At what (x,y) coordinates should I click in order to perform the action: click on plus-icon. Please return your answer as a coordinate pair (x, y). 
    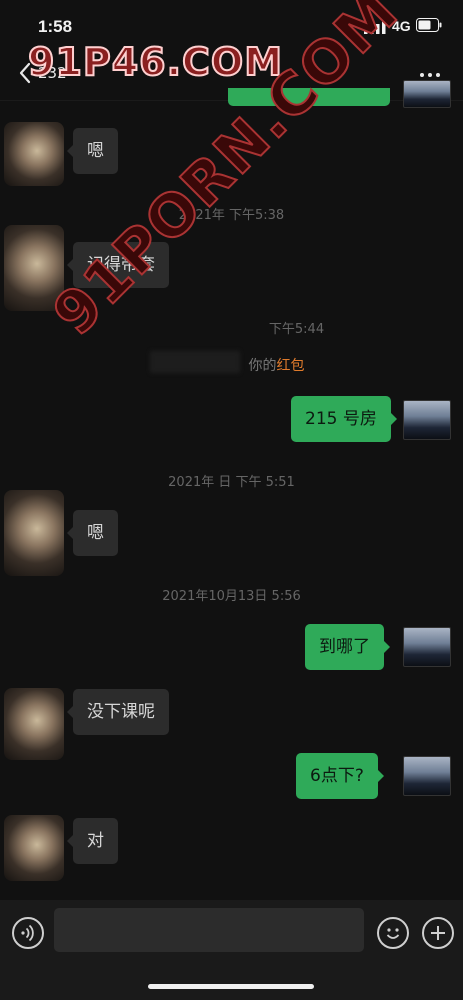
    Looking at the image, I should click on (438, 933).